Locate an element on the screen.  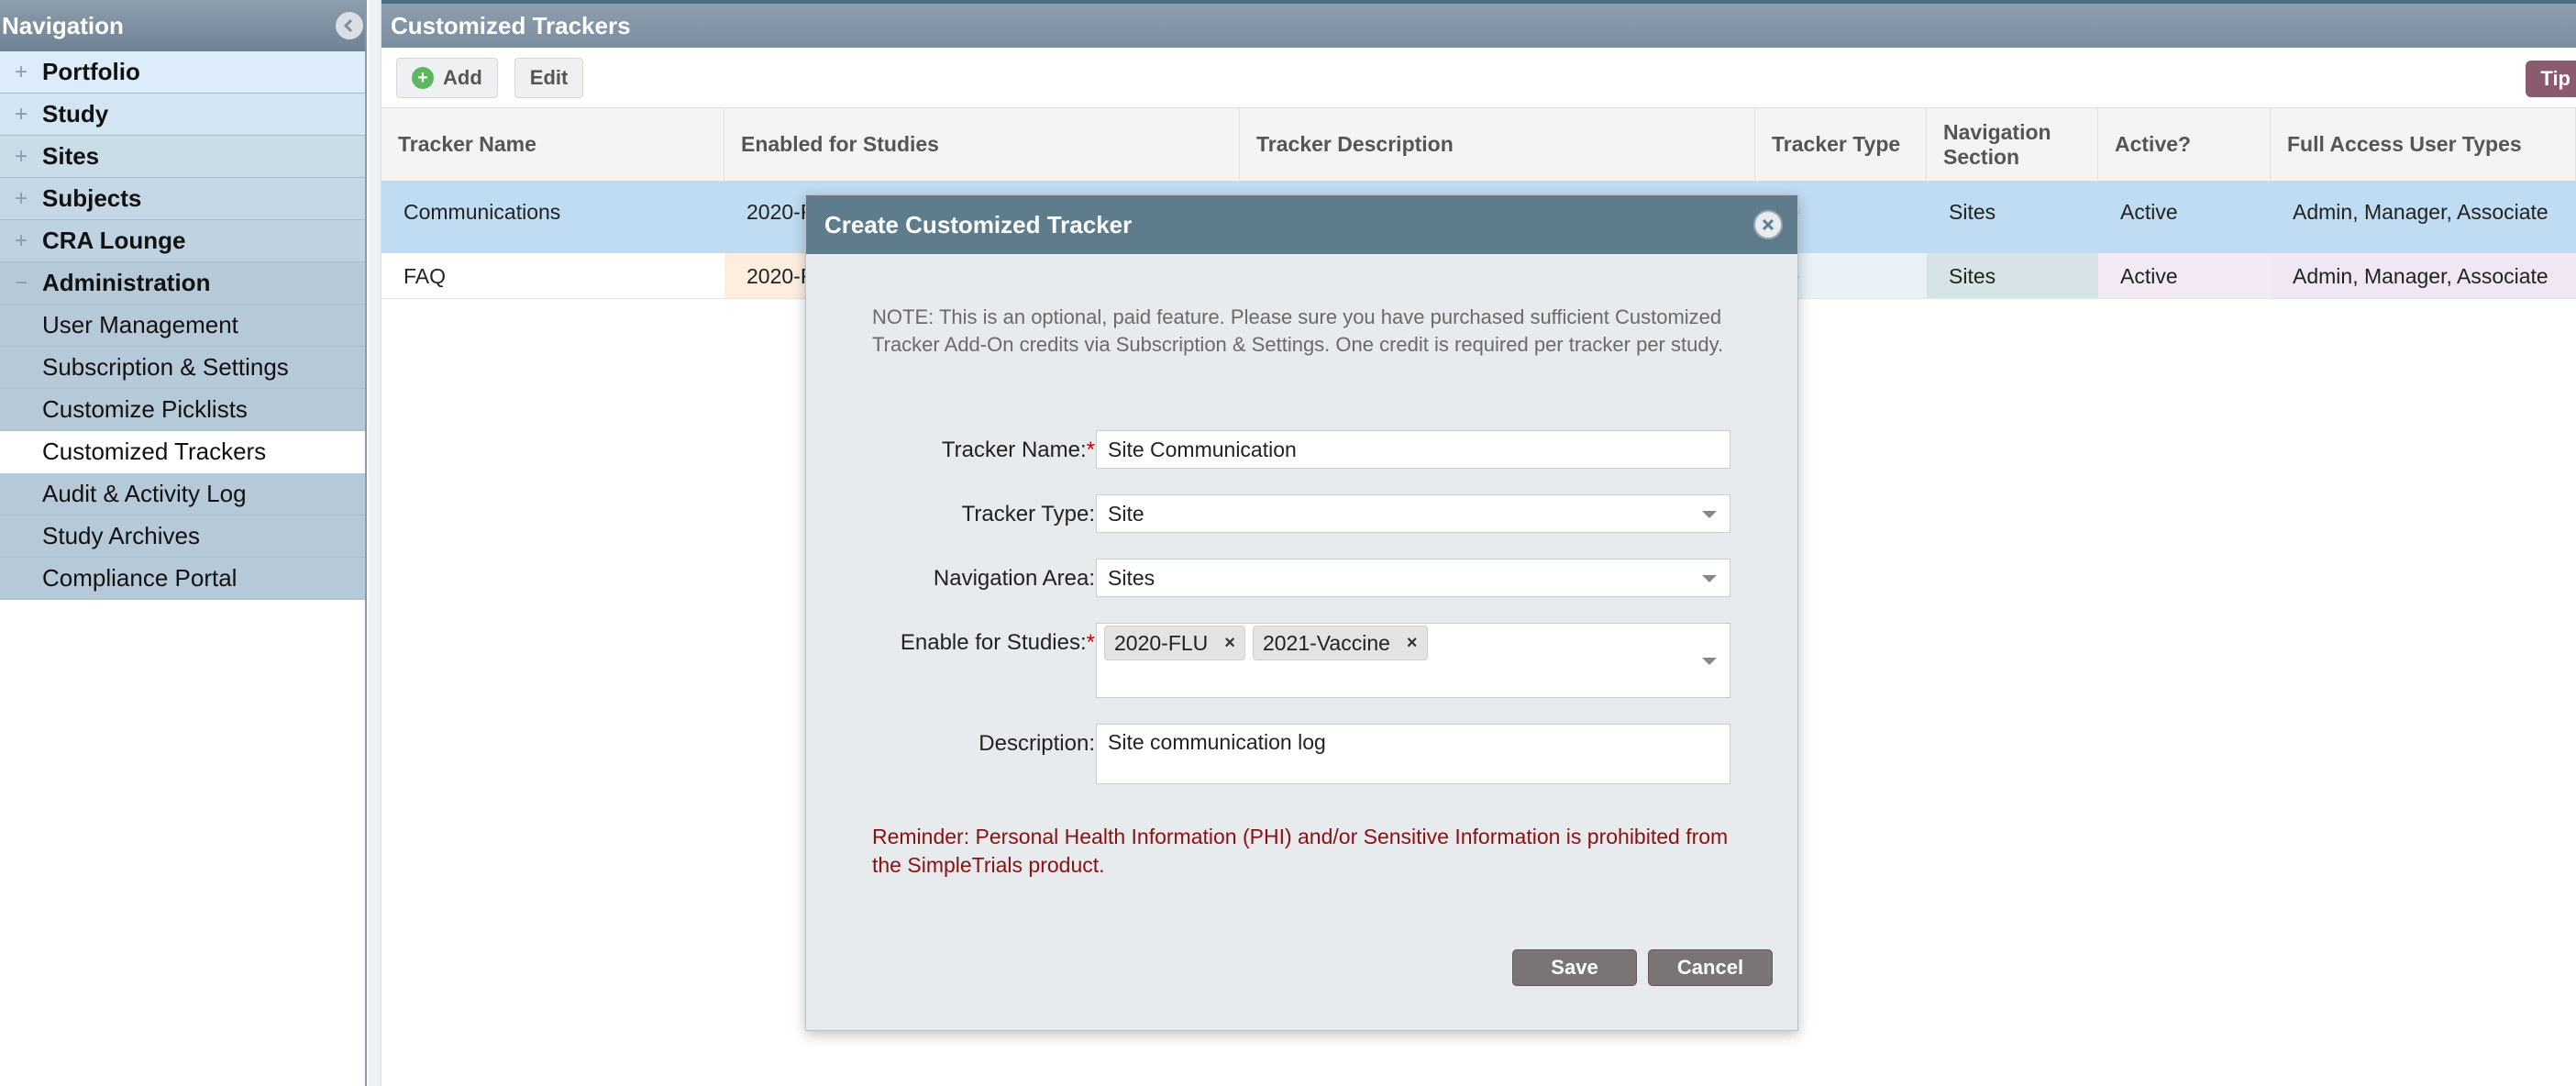
sidebar-subitem-user-management: User Management is located at coordinates (182, 326).